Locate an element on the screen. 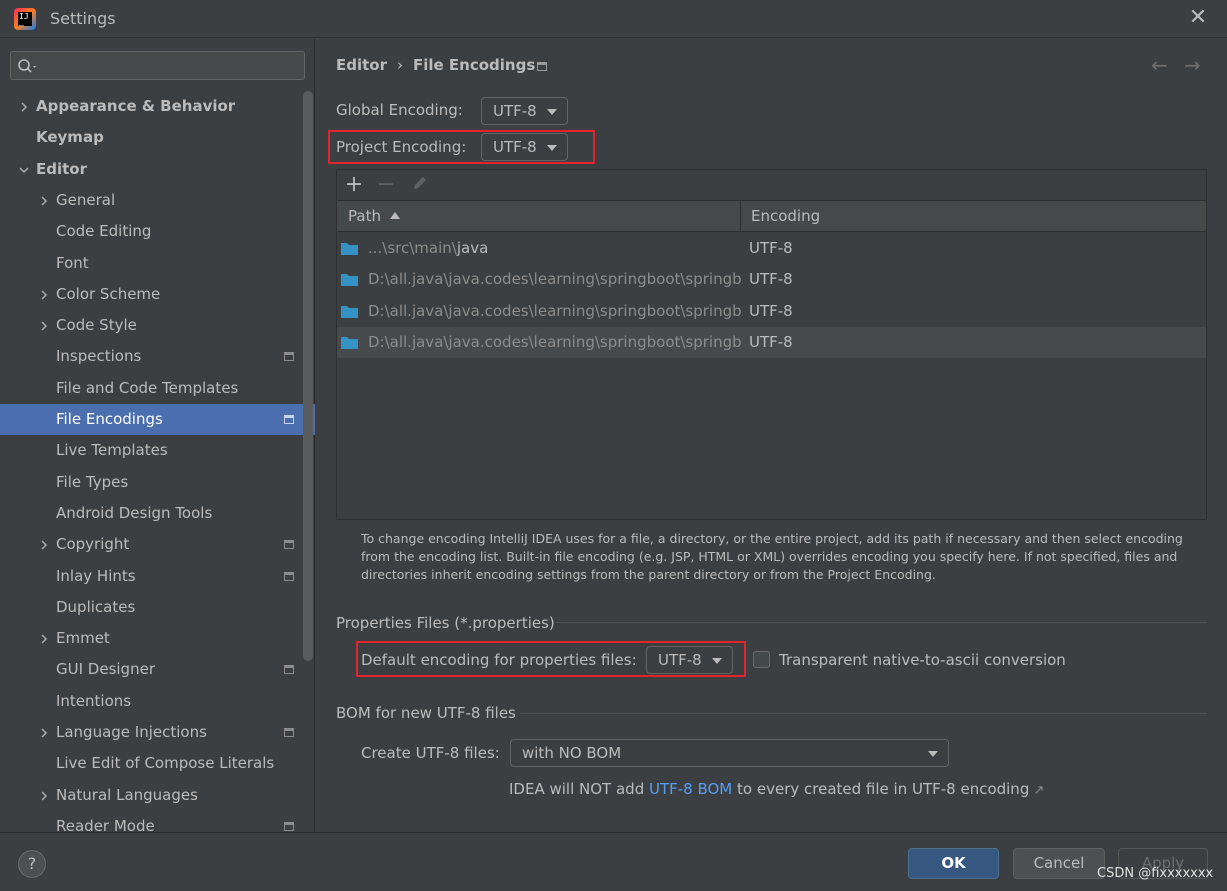  sidebar-item: General is located at coordinates (157, 200).